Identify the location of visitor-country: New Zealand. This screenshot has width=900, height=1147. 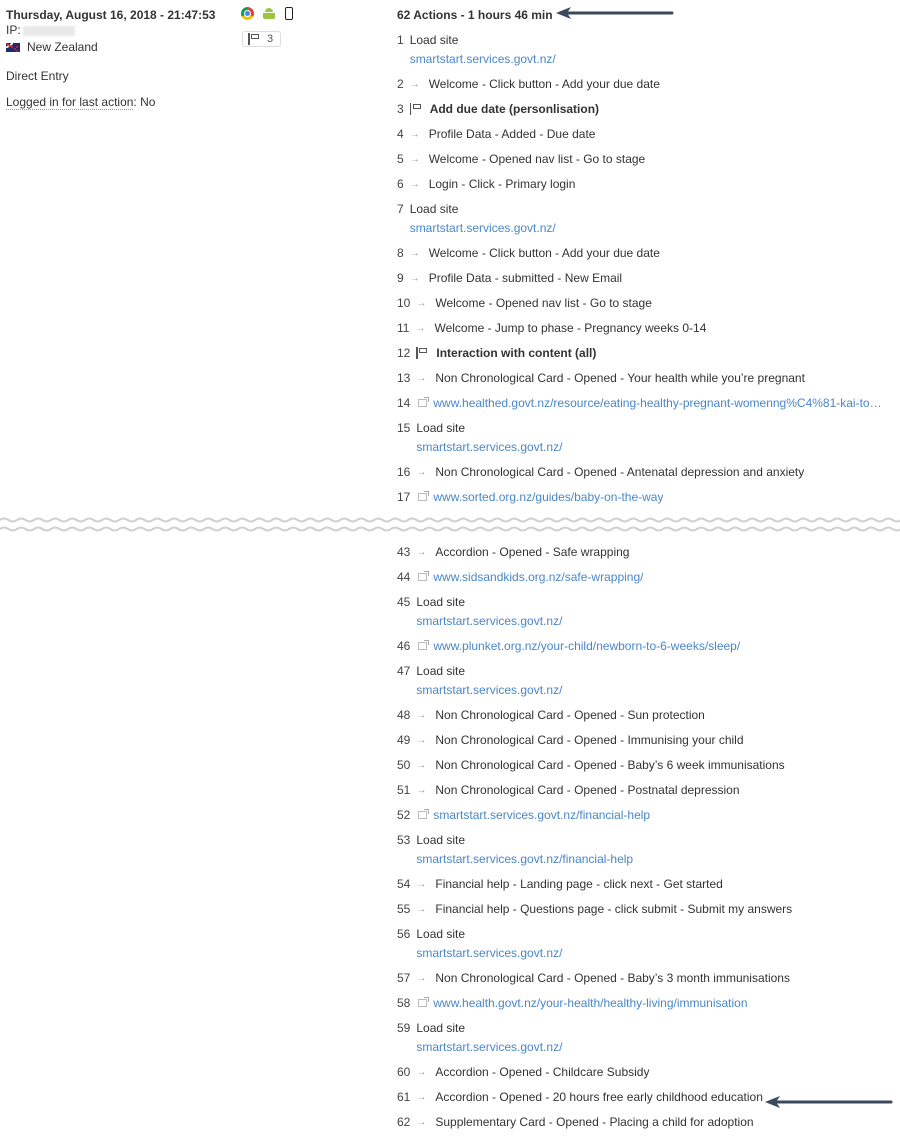
(121, 47).